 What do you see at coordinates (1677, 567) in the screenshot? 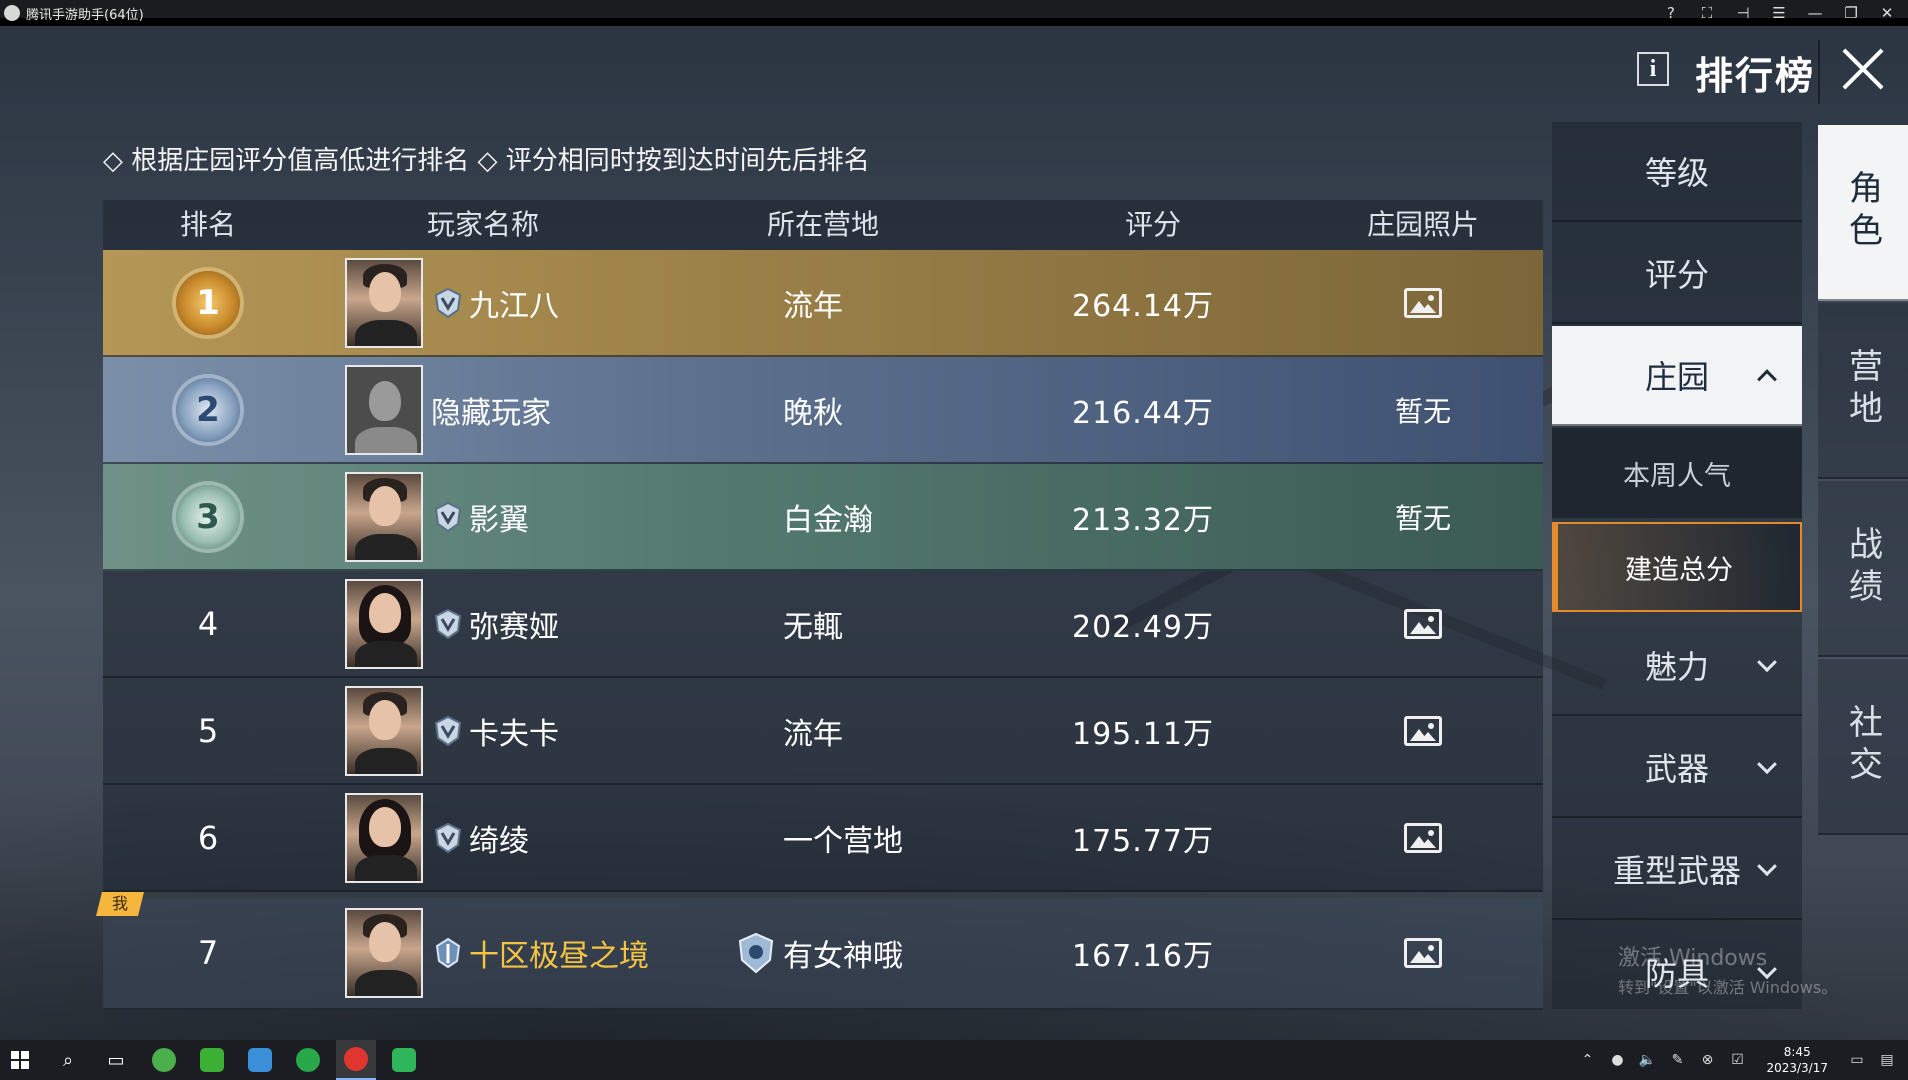
I see `subcategory-build-total: 建造总分` at bounding box center [1677, 567].